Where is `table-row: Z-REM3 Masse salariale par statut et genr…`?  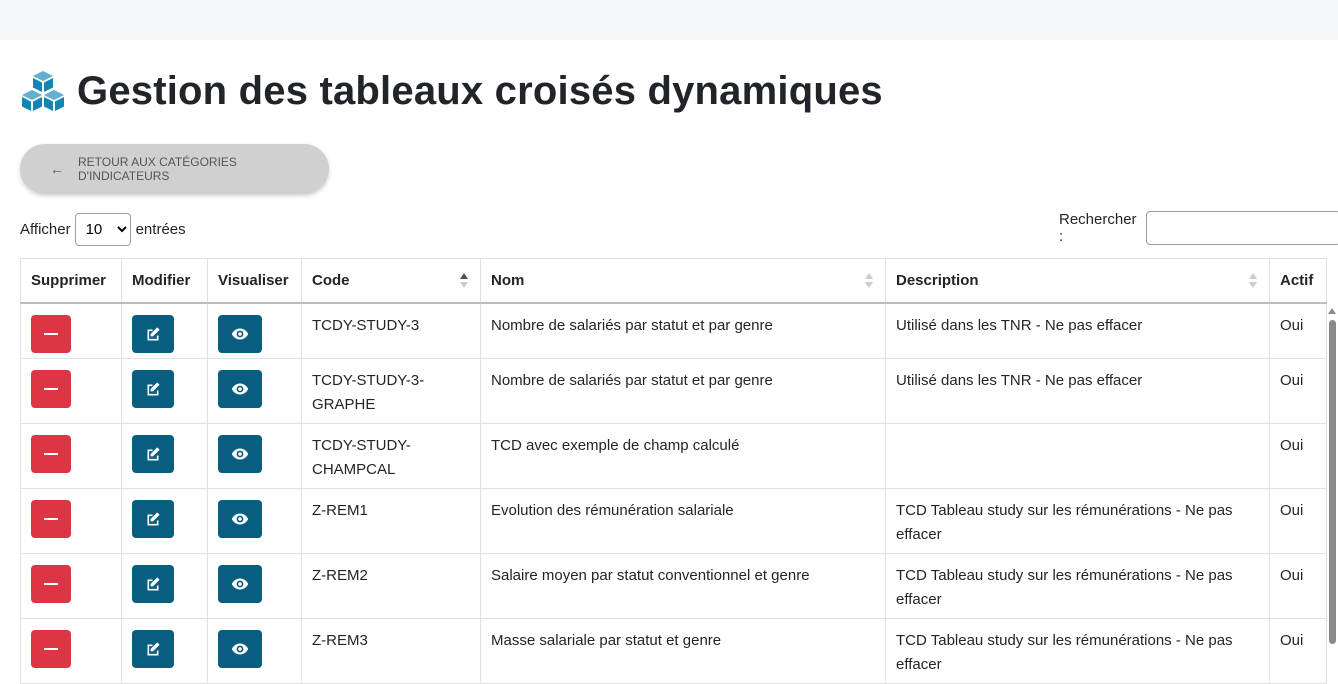
table-row: Z-REM3 Masse salariale par statut et genr… is located at coordinates (673, 651).